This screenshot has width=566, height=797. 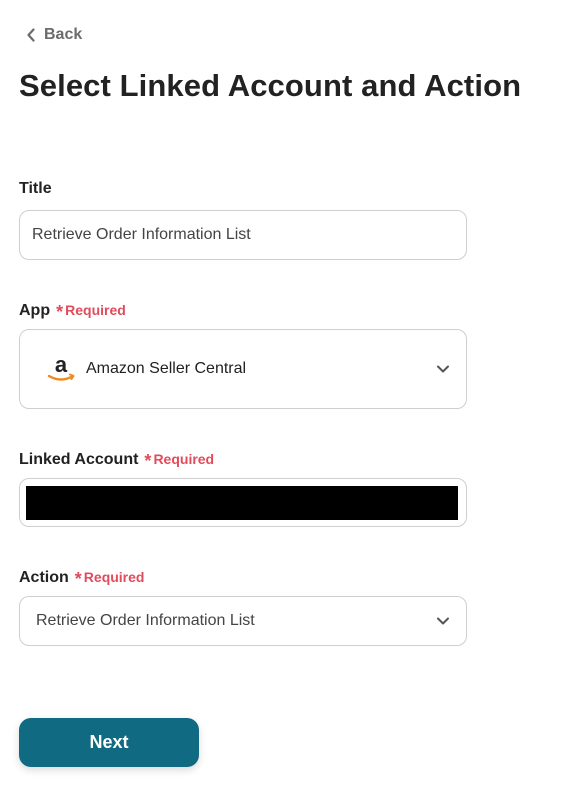 What do you see at coordinates (109, 742) in the screenshot?
I see `next-button: Next` at bounding box center [109, 742].